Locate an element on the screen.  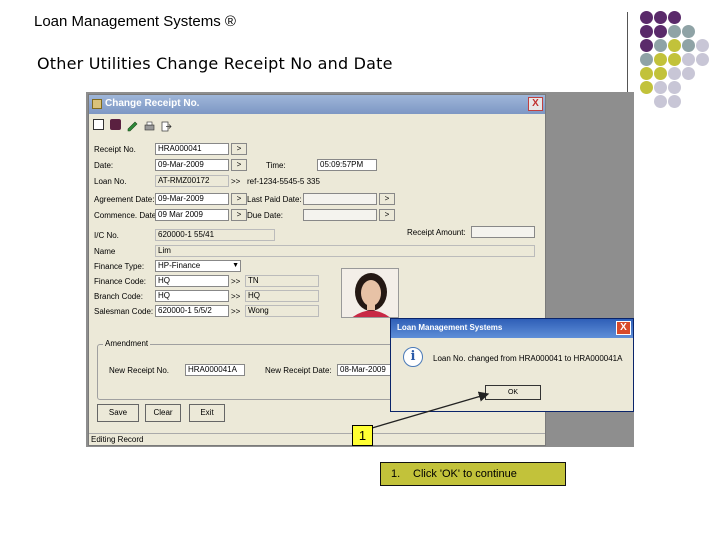
chevron-down-icon: ▼ is located at coordinates (235, 266).